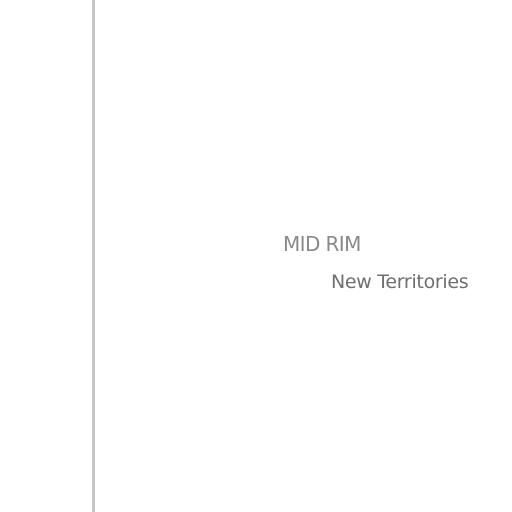 The height and width of the screenshot is (512, 512). What do you see at coordinates (400, 282) in the screenshot?
I see `territory-label: New Territories` at bounding box center [400, 282].